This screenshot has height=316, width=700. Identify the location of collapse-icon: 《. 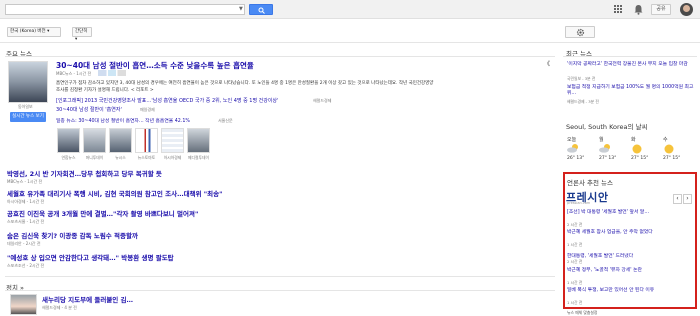
(547, 63).